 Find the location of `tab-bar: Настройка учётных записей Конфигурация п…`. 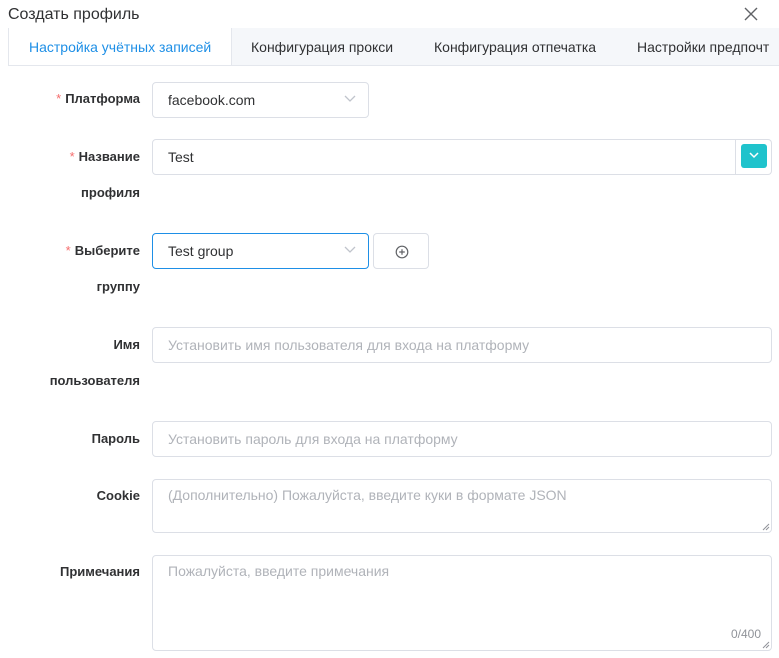

tab-bar: Настройка учётных записей Конфигурация п… is located at coordinates (393, 47).